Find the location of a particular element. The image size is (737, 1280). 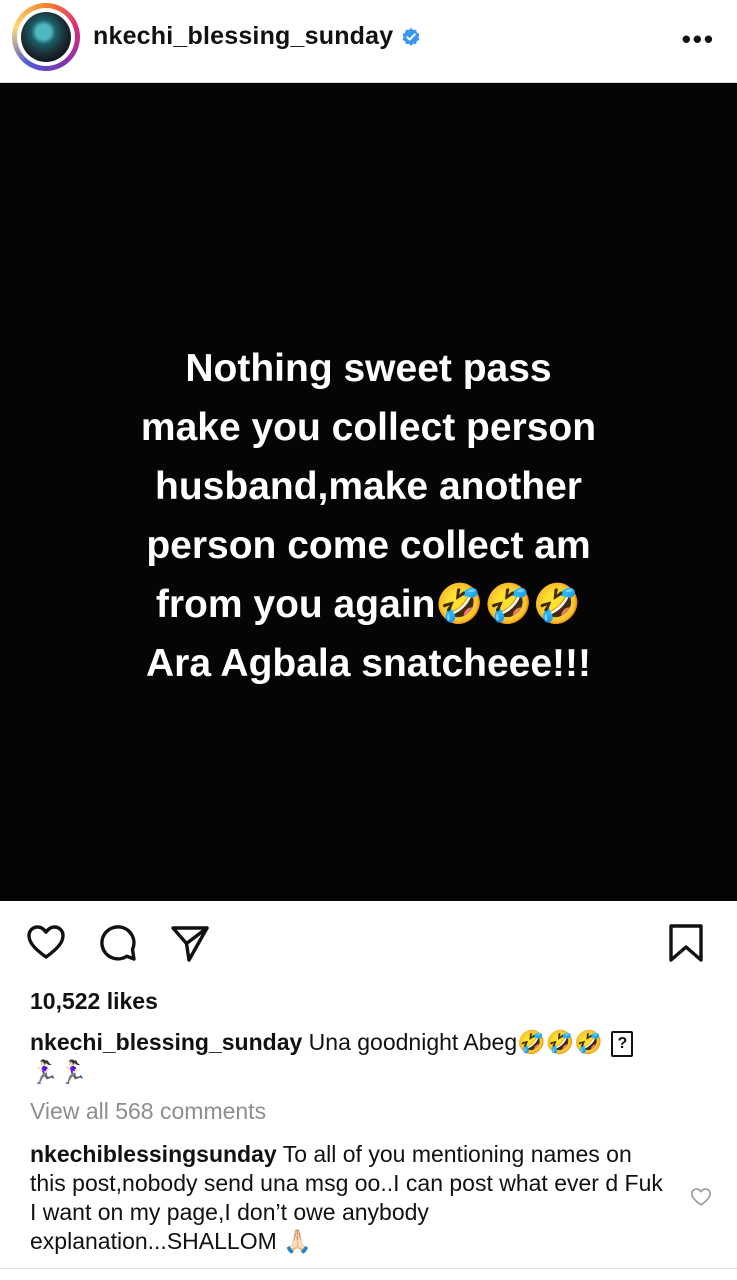

more-options-button: ••• is located at coordinates (698, 39).